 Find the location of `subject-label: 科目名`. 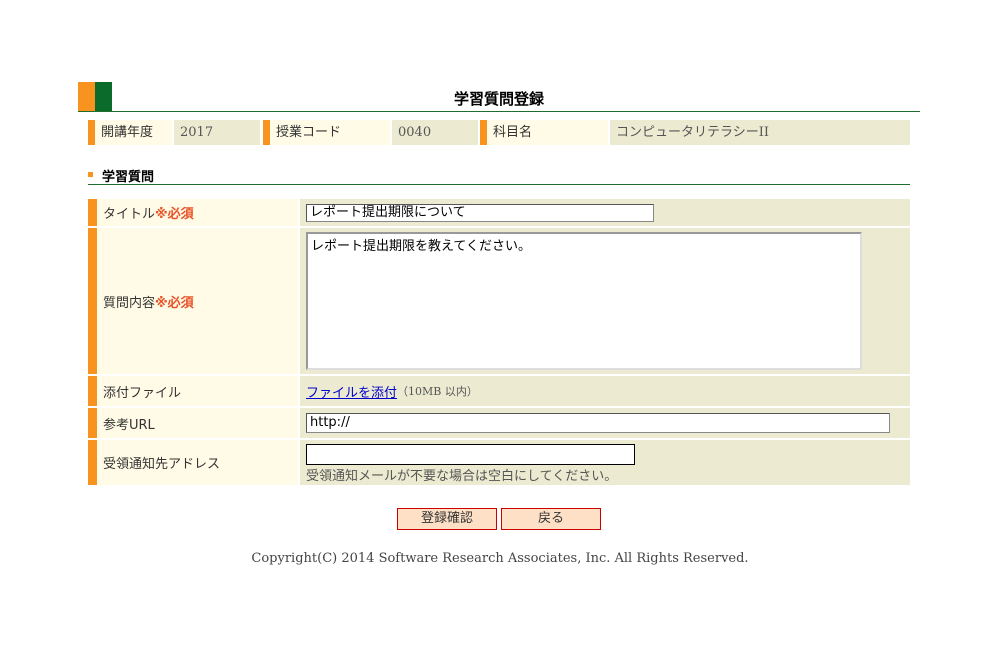

subject-label: 科目名 is located at coordinates (544, 132).